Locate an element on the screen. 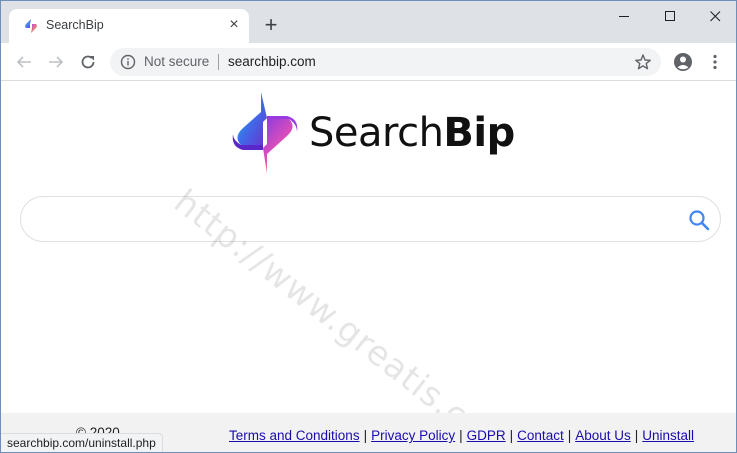 The image size is (737, 453). minimize-icon is located at coordinates (623, 16).